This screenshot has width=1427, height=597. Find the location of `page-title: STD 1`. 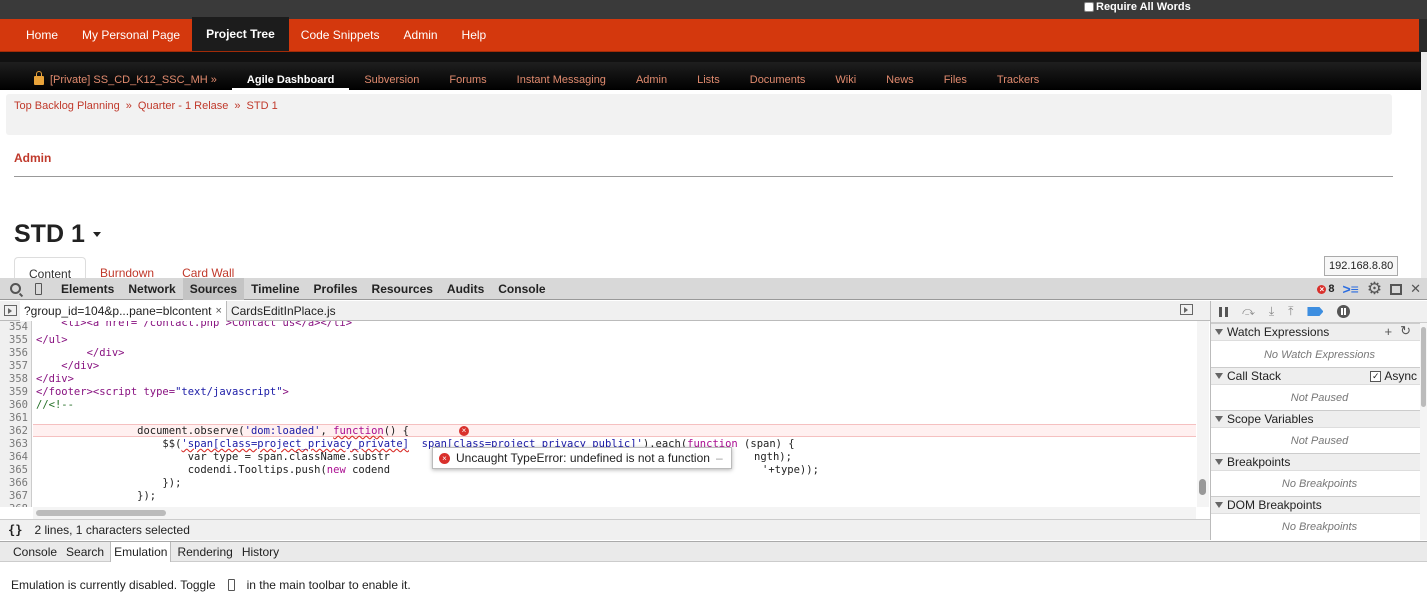

page-title: STD 1 is located at coordinates (57, 234).